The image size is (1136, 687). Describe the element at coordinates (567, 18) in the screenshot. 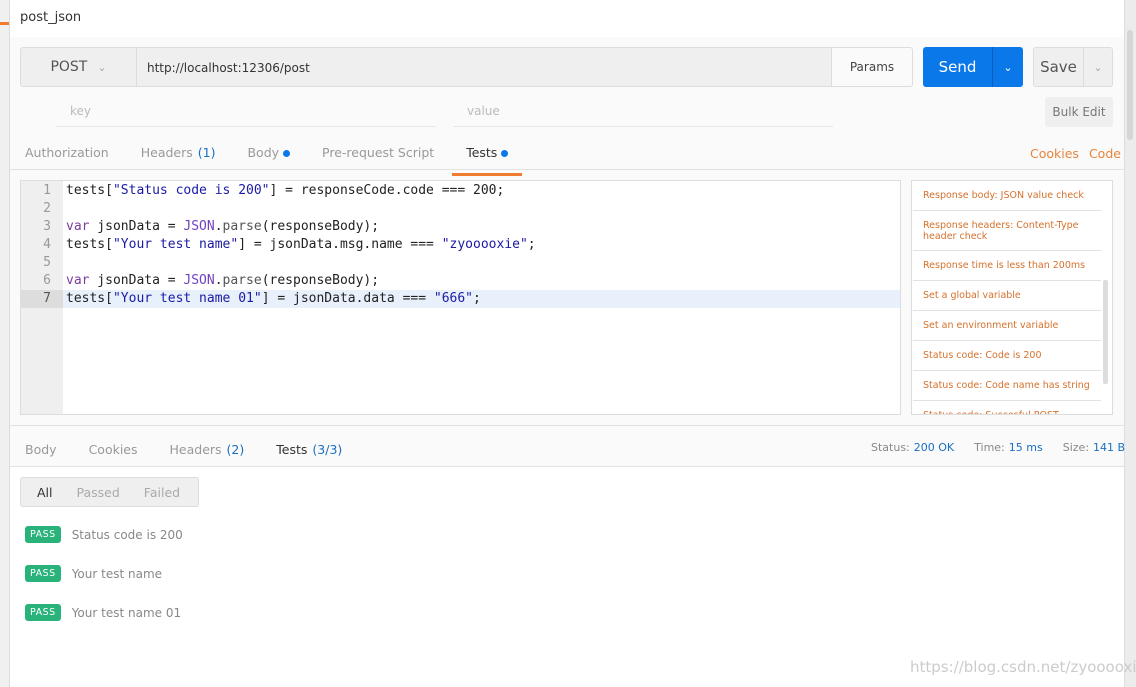

I see `tab-title-bar` at that location.